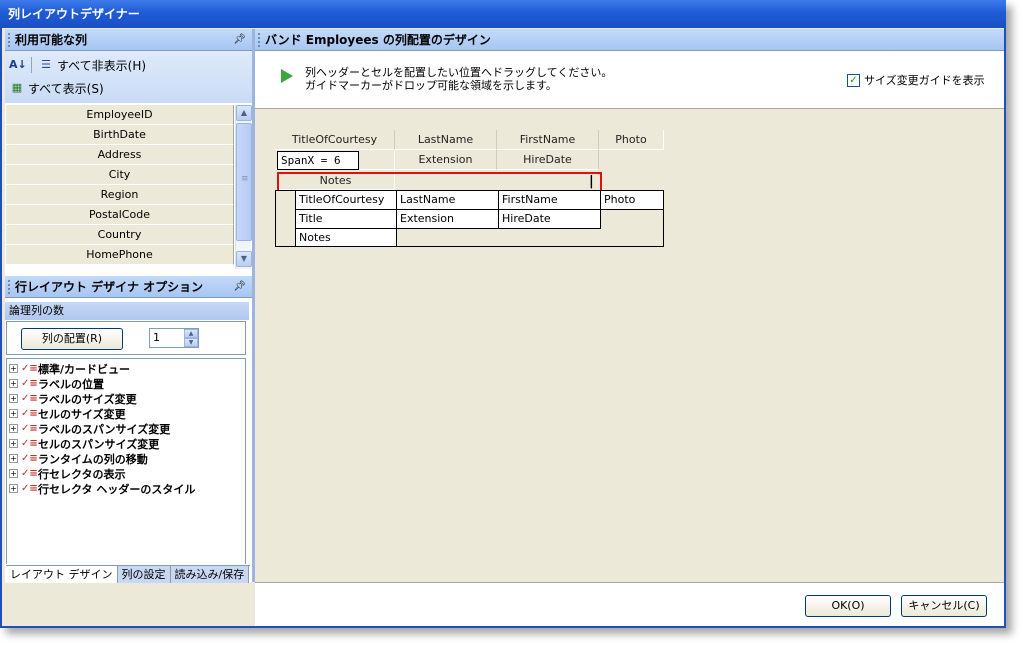 The height and width of the screenshot is (645, 1023). What do you see at coordinates (62, 574) in the screenshot?
I see `tab-layout-design: レイアウト デザイン` at bounding box center [62, 574].